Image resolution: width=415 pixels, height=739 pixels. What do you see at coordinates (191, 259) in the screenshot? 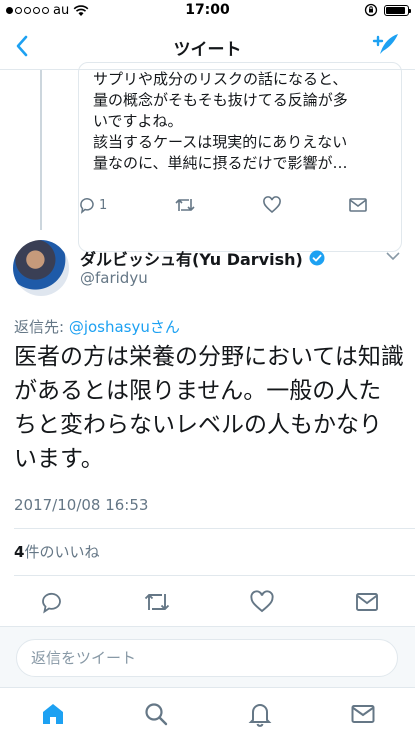
I see `author-name: ダルビッシュ有(Yu Darvish)` at bounding box center [191, 259].